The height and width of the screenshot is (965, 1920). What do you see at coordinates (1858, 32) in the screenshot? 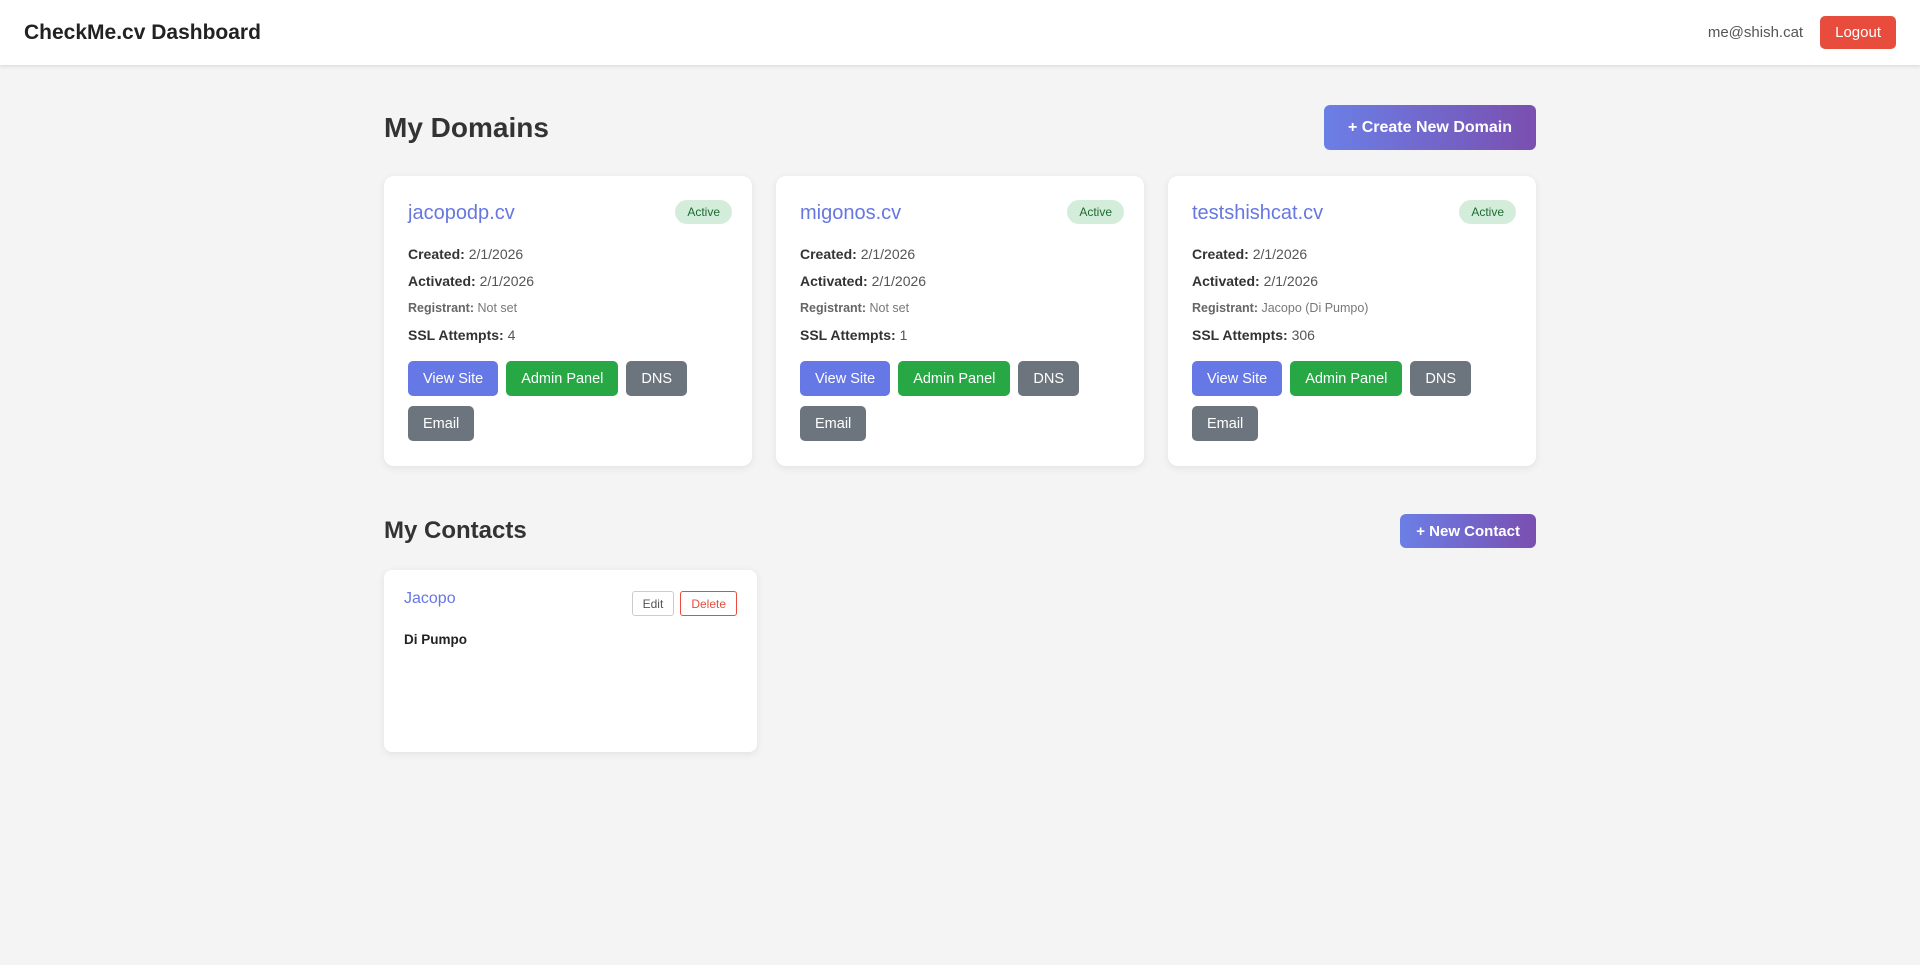
I see `logout-button: Logout` at bounding box center [1858, 32].